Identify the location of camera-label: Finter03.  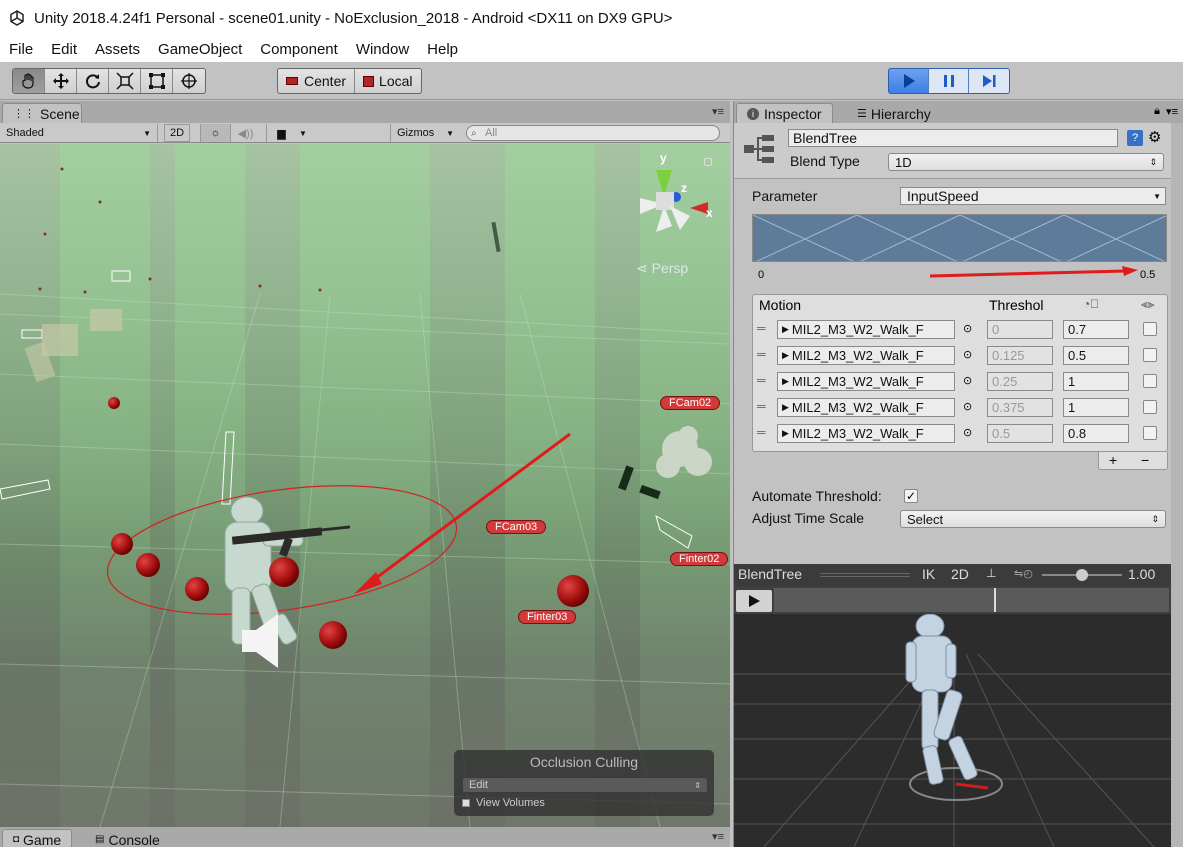
(547, 617).